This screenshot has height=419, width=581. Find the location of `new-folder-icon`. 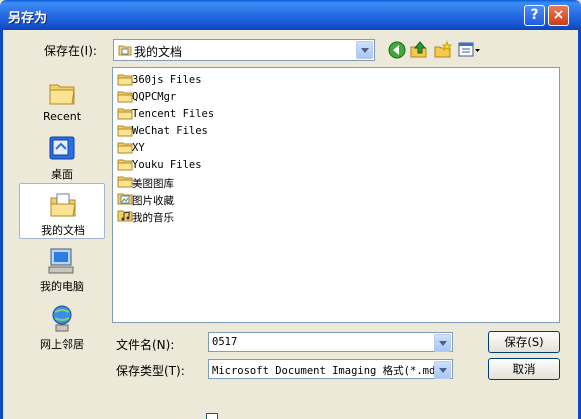

new-folder-icon is located at coordinates (443, 50).